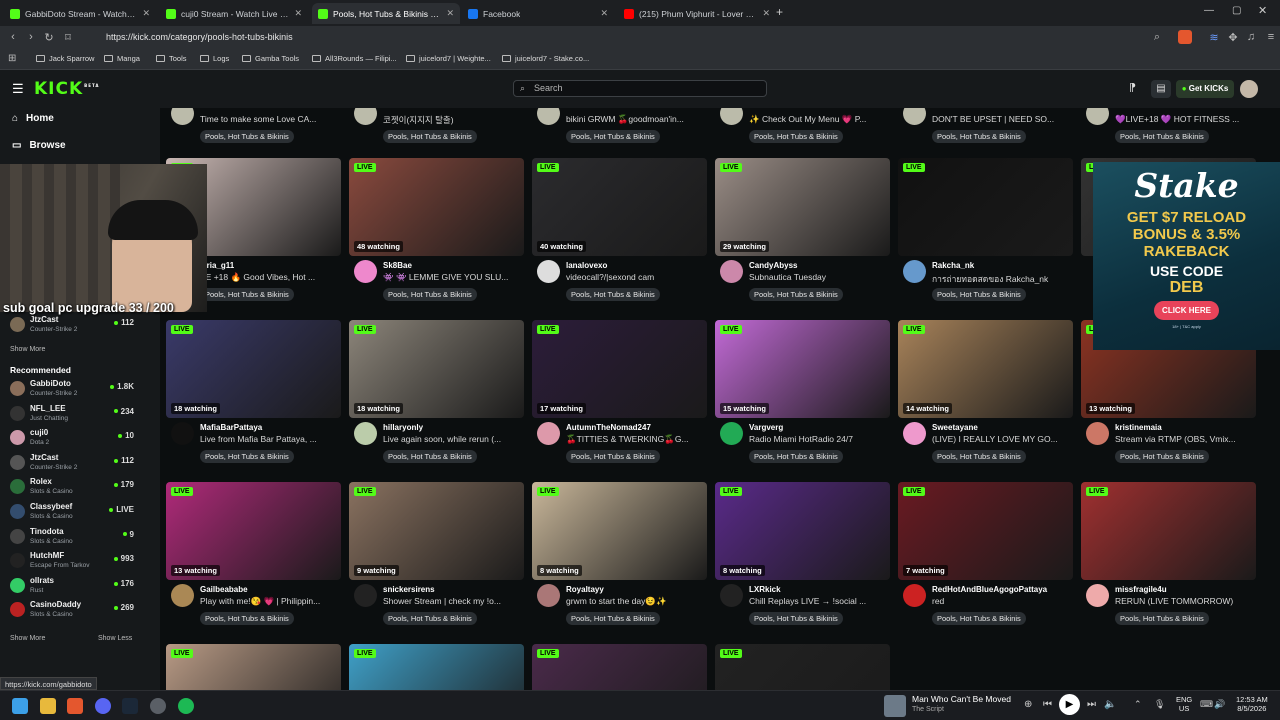 This screenshot has height=720, width=1280. Describe the element at coordinates (72, 463) in the screenshot. I see `sidebar-channel: JtzCast Counter-Strike 2 112` at that location.